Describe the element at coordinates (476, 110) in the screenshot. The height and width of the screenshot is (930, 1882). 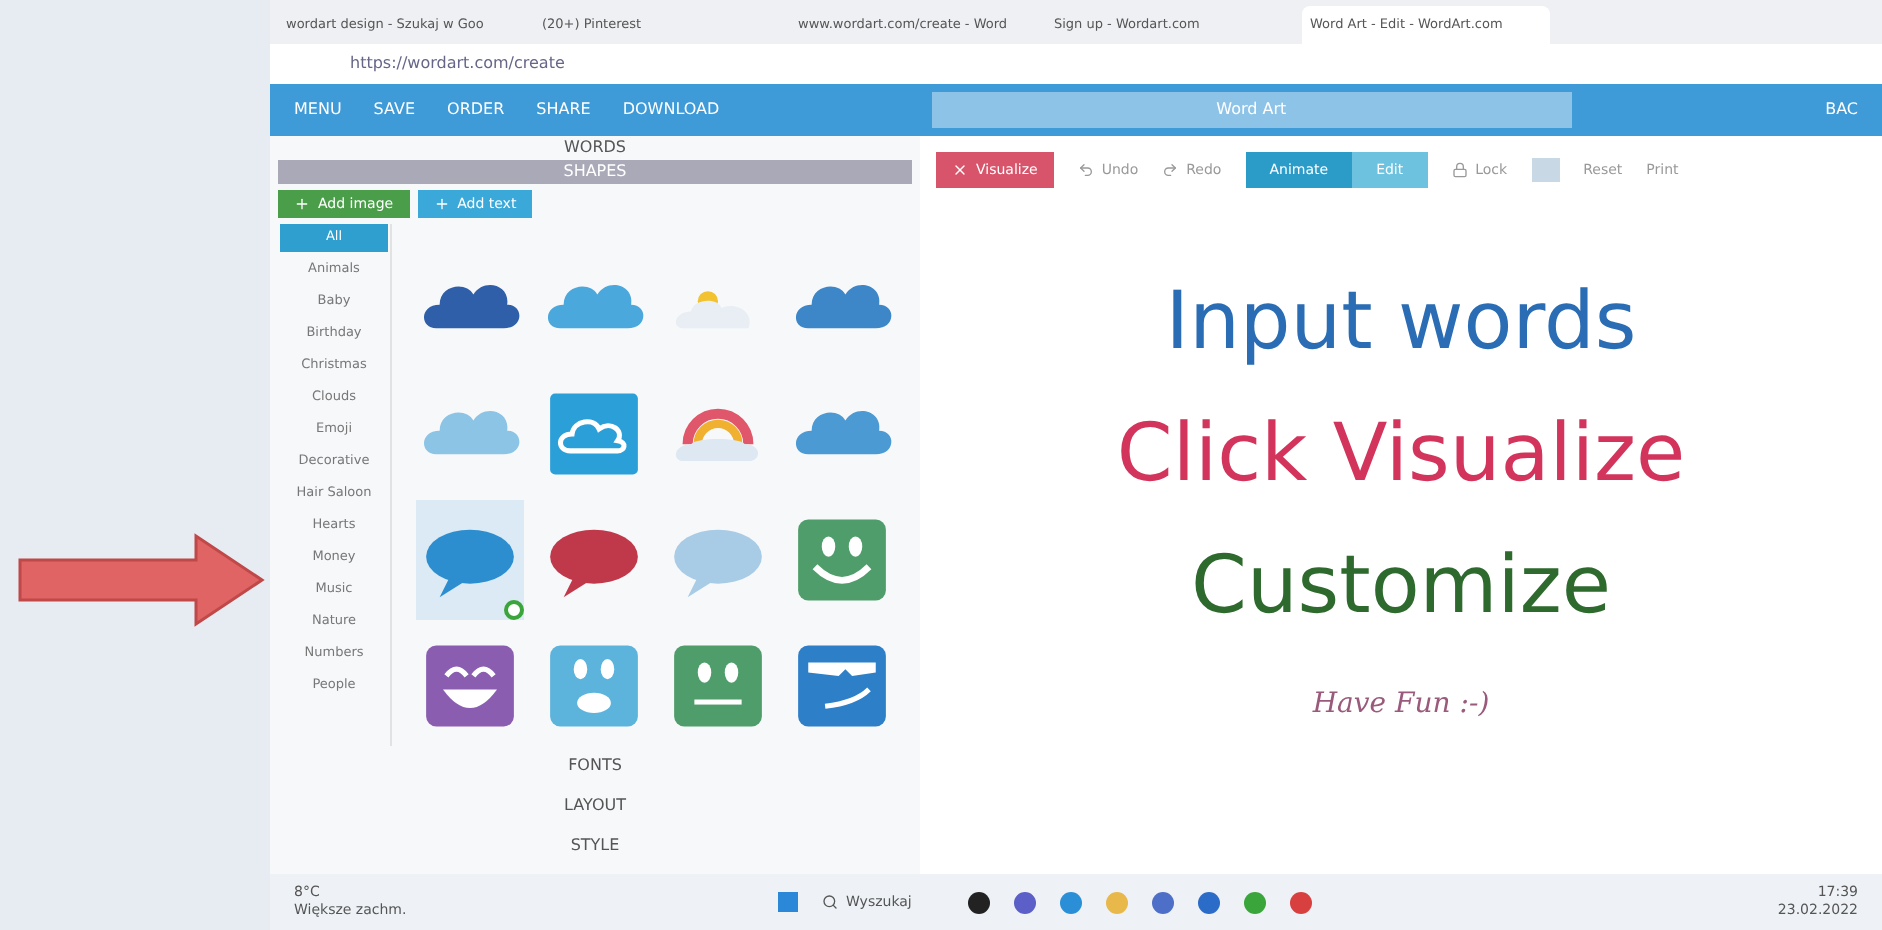
I see `toolbar-menu-item: ORDER` at that location.